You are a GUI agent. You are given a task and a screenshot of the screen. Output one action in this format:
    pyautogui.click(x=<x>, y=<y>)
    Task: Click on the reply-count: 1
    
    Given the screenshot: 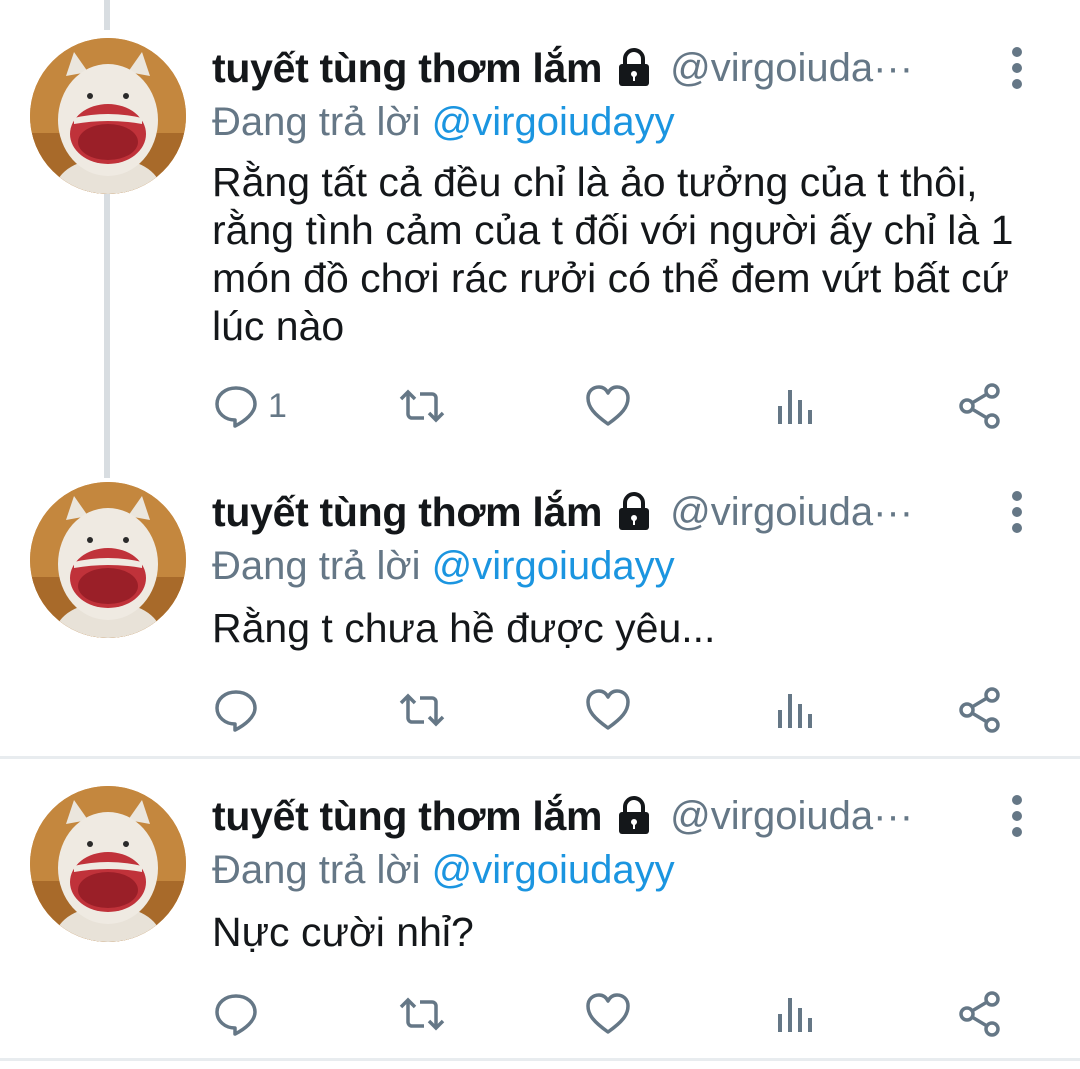 What is the action you would take?
    pyautogui.click(x=277, y=405)
    